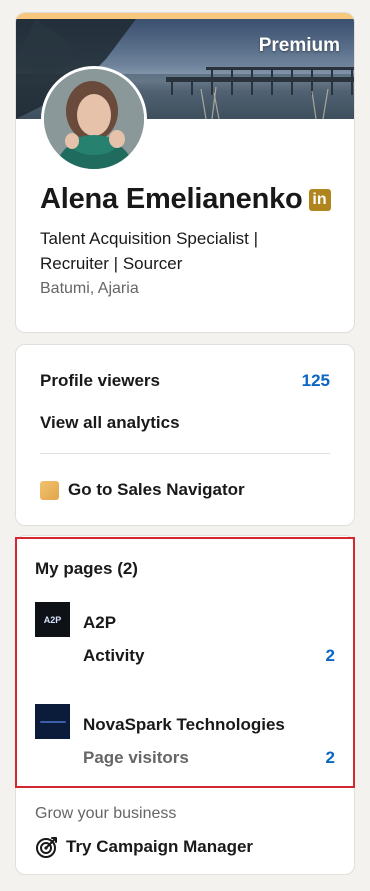  Describe the element at coordinates (299, 45) in the screenshot. I see `premium-label: Premium` at that location.